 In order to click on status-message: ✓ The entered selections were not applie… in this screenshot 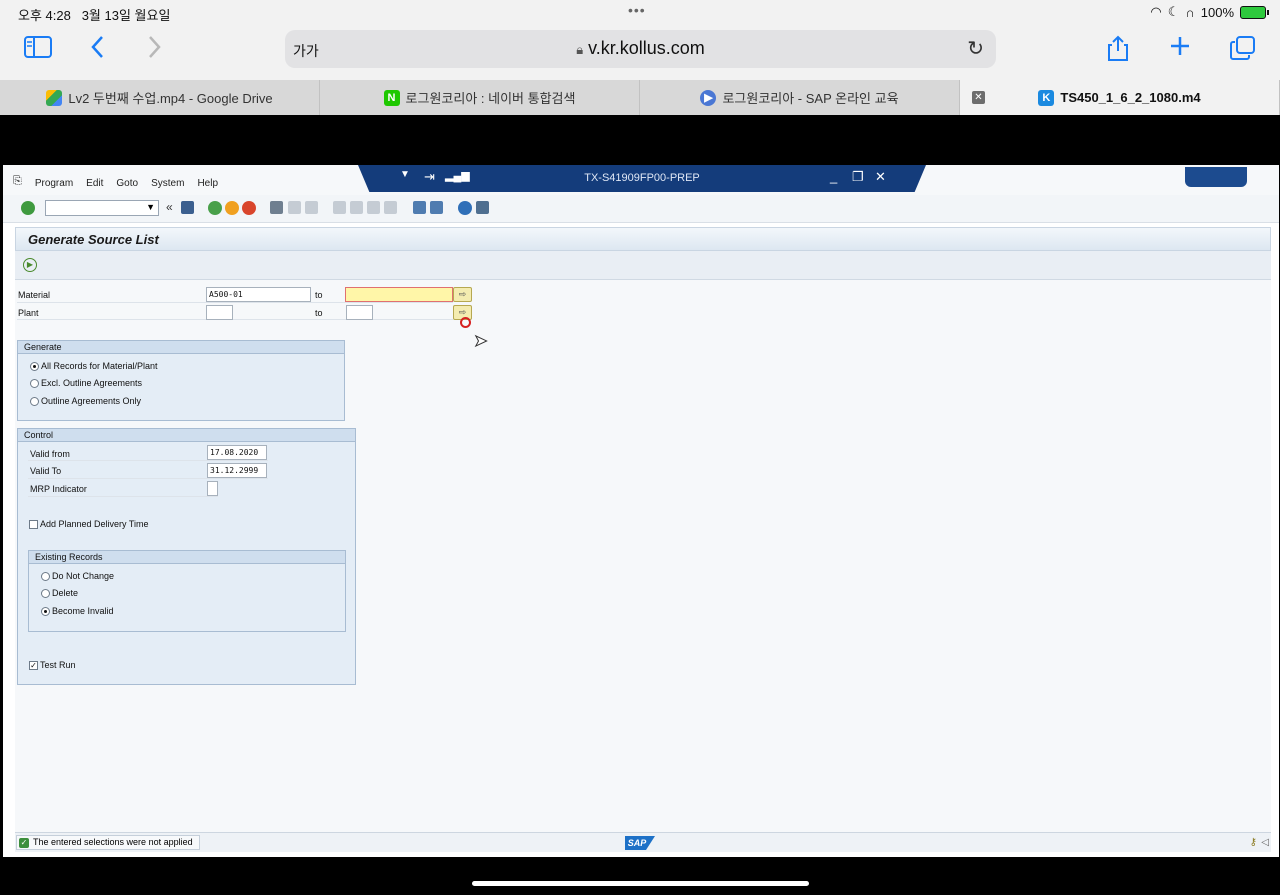, I will do `click(108, 842)`.